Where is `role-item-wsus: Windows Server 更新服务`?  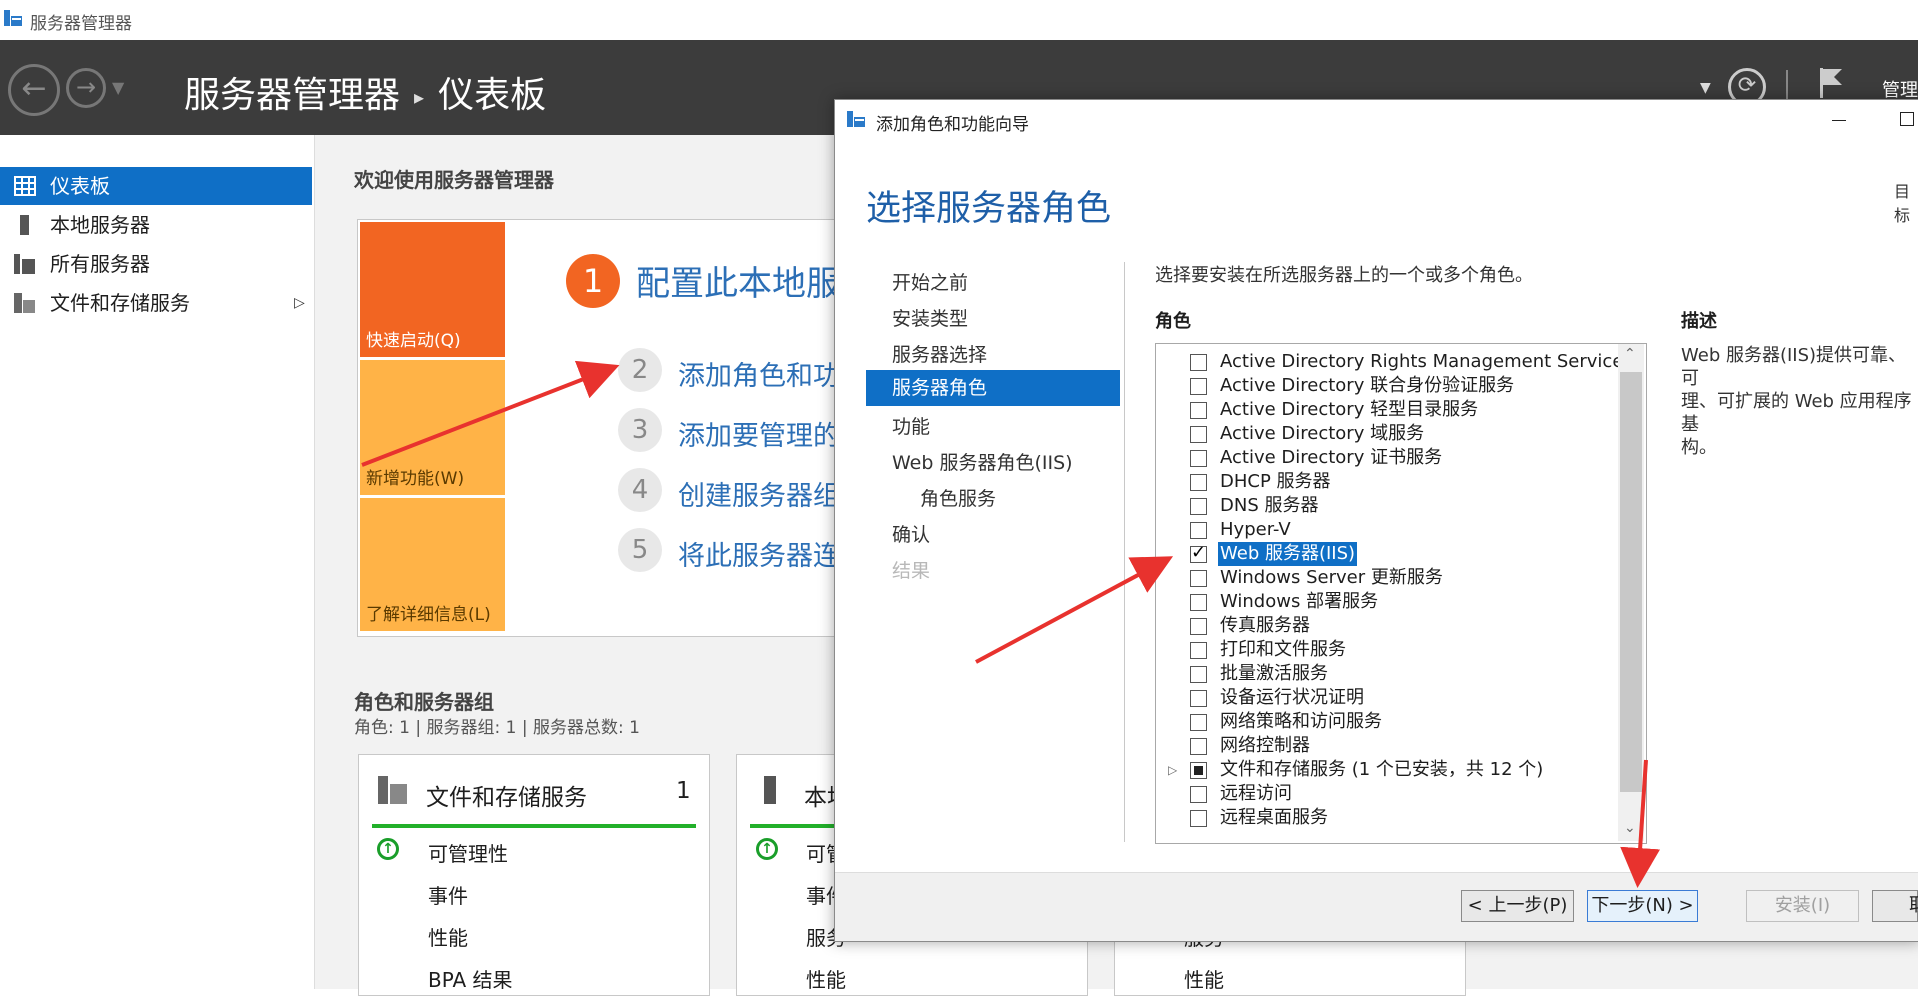 role-item-wsus: Windows Server 更新服务 is located at coordinates (1386, 578).